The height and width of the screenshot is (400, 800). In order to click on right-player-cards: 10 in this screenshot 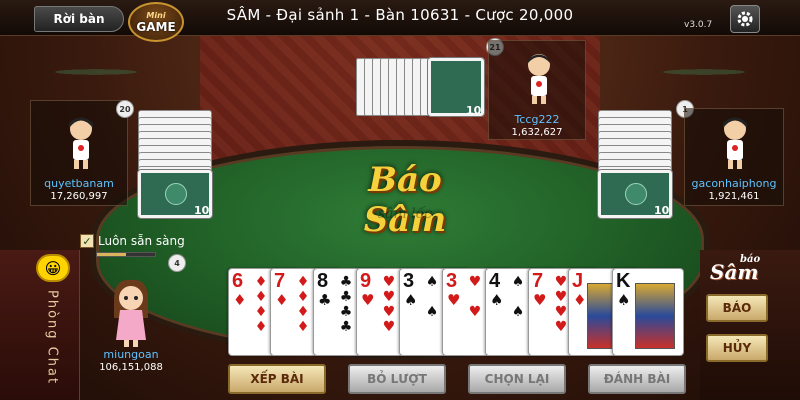, I will do `click(637, 165)`.